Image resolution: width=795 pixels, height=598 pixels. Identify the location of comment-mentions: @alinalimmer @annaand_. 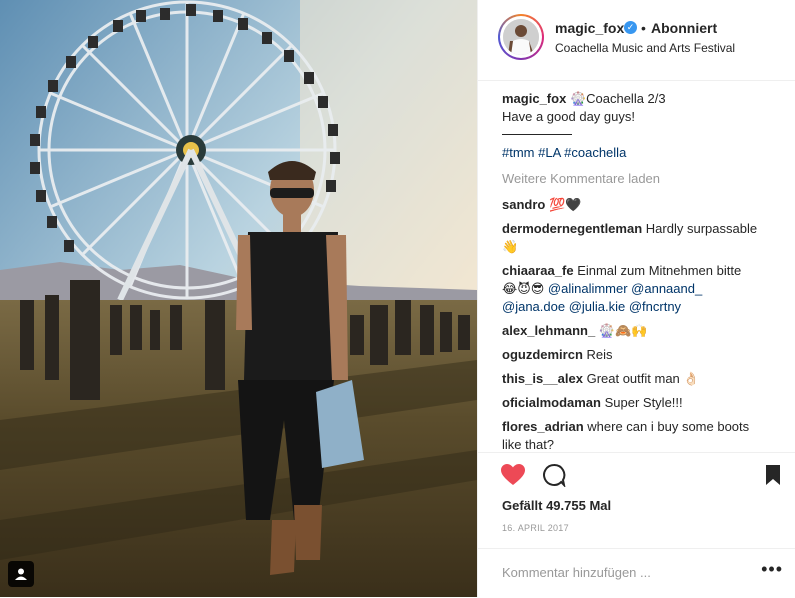
(625, 288).